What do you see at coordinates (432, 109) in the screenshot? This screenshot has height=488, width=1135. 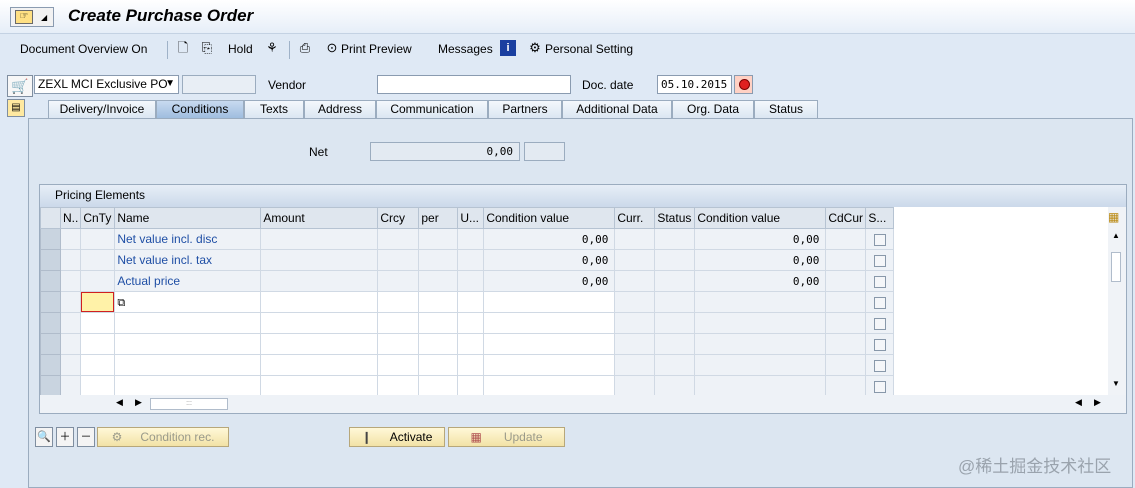 I see `tab-communication: Communication` at bounding box center [432, 109].